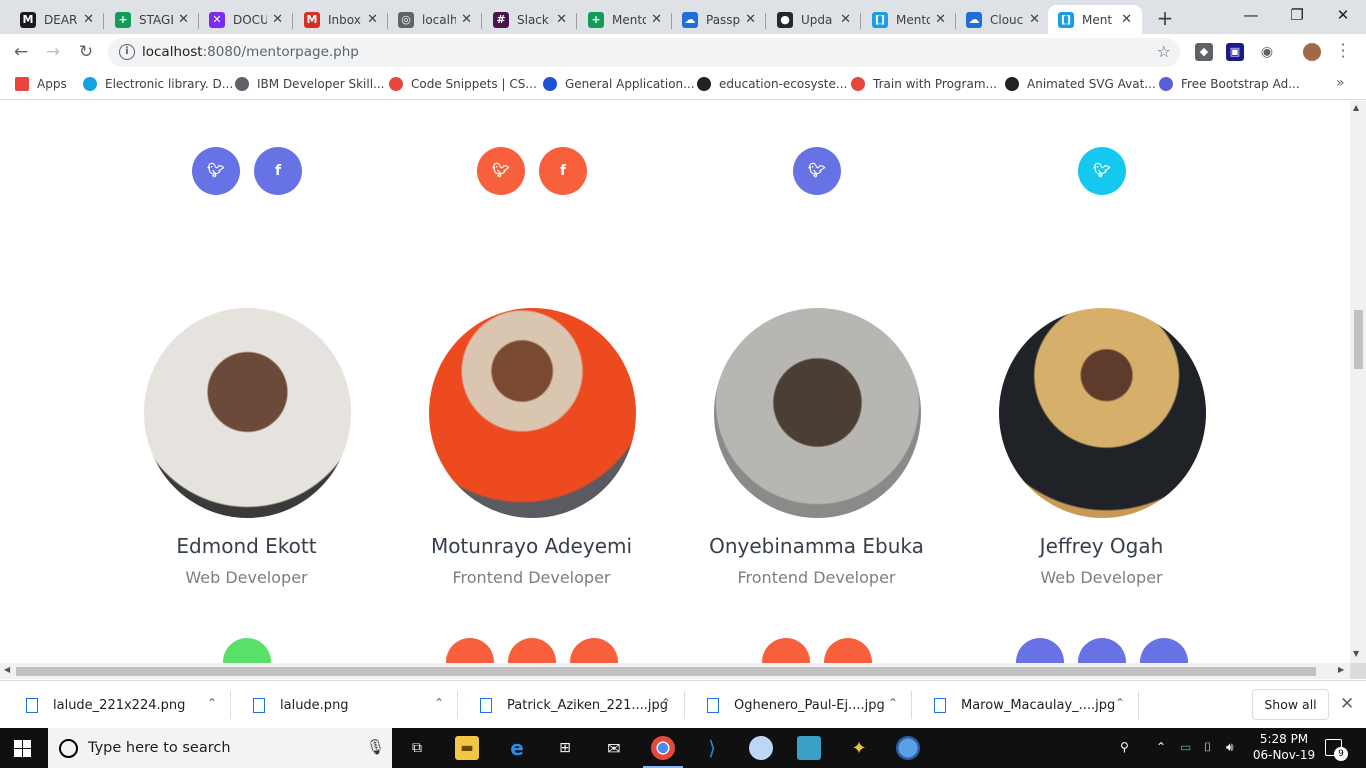  What do you see at coordinates (1207, 747) in the screenshot?
I see `network-icon: ⌷` at bounding box center [1207, 747].